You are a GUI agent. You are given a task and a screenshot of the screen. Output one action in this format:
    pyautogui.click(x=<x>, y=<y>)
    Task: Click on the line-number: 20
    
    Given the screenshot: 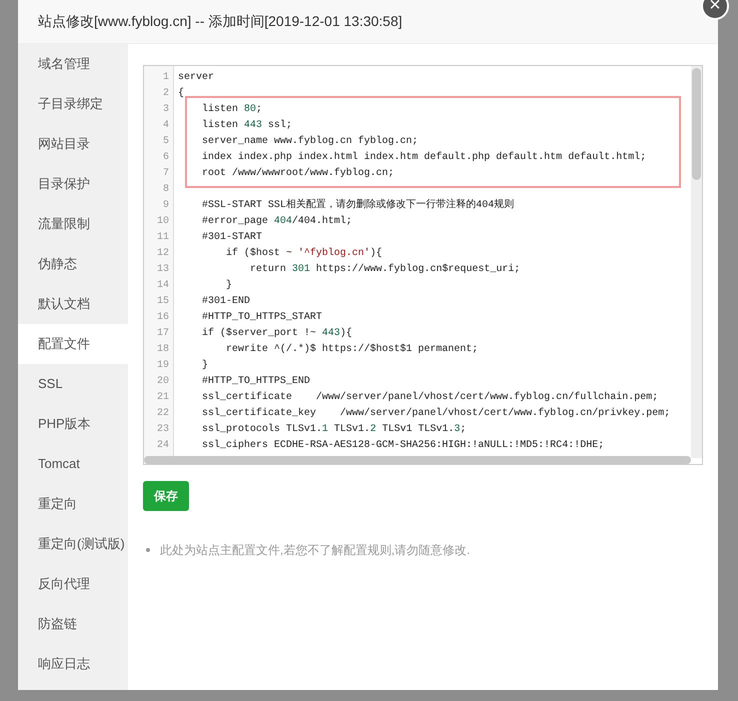 What is the action you would take?
    pyautogui.click(x=163, y=382)
    